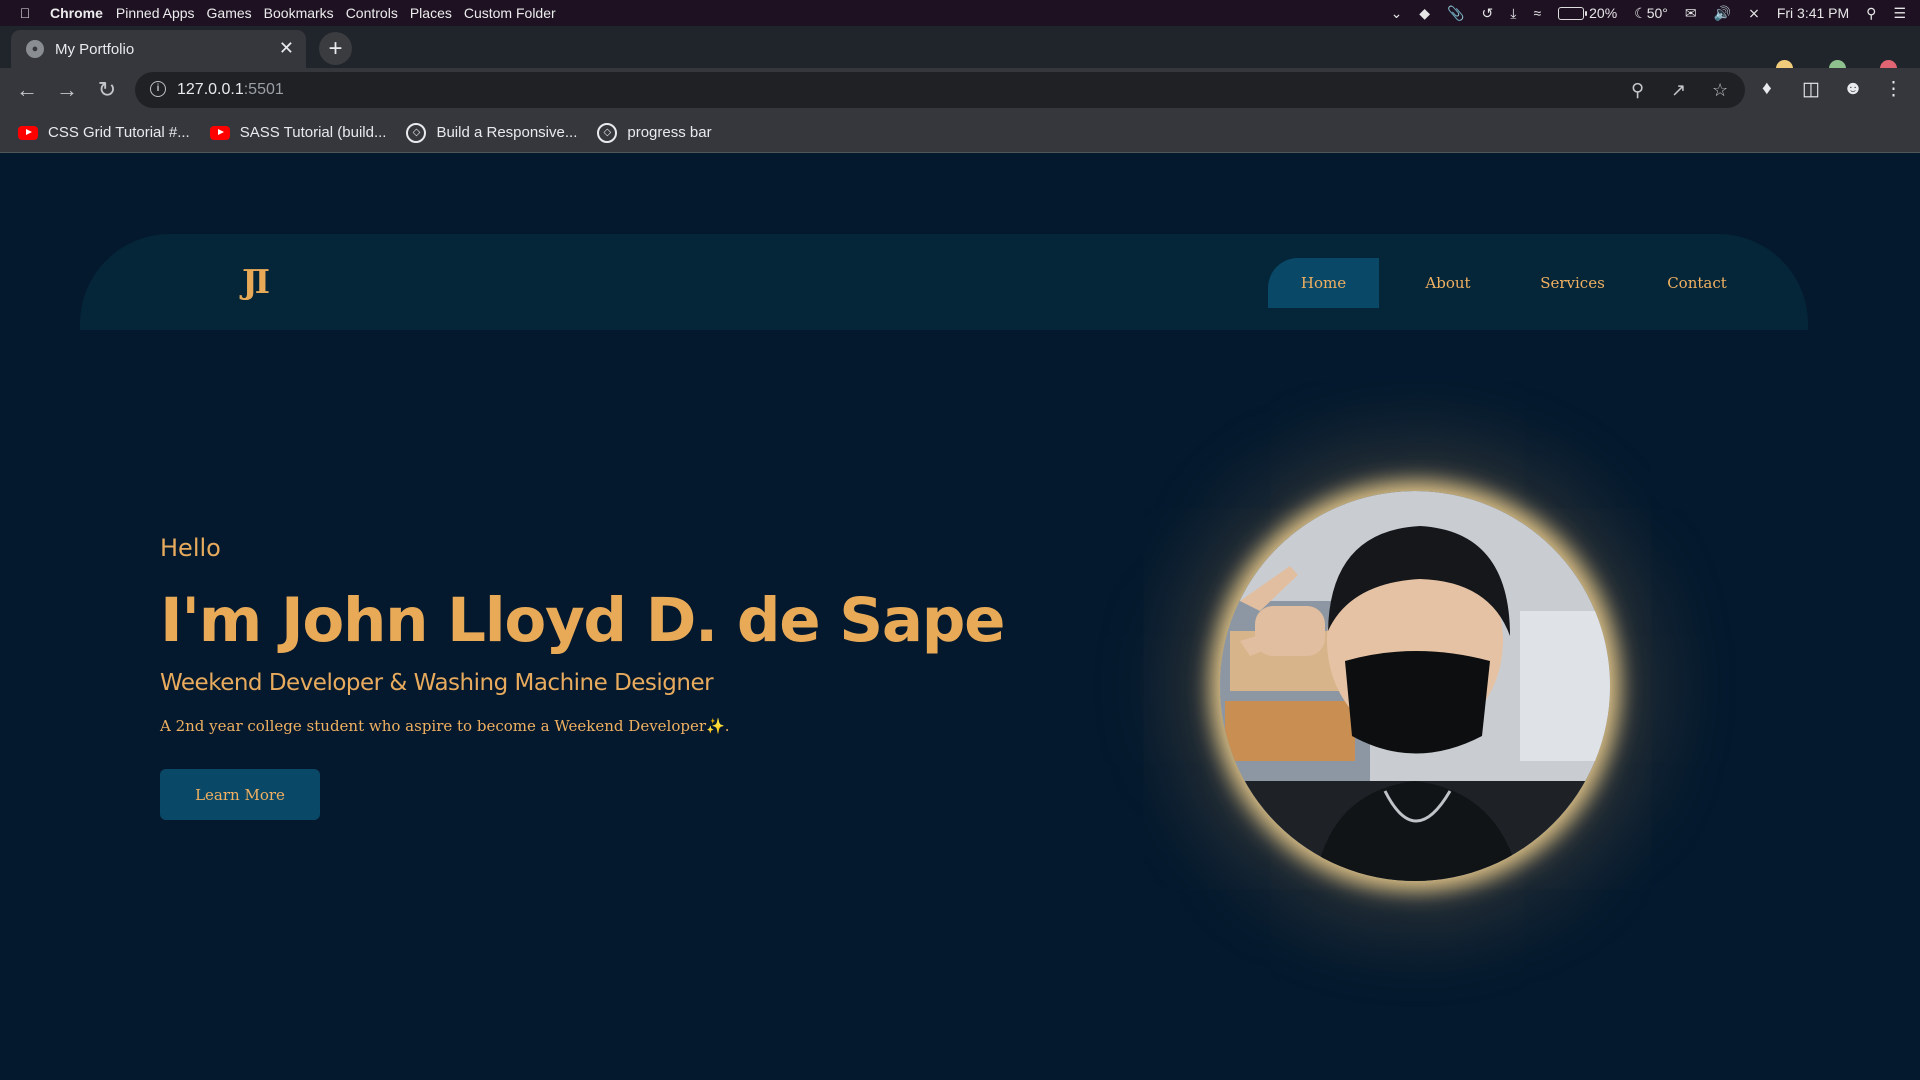 The height and width of the screenshot is (1080, 1920). Describe the element at coordinates (1397, 13) in the screenshot. I see `chevron-down-icon: ⌄` at that location.